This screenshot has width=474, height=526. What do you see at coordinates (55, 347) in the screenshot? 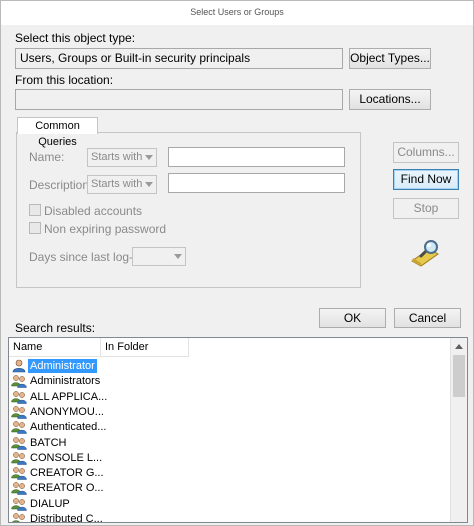
I see `column-header-name: Name` at bounding box center [55, 347].